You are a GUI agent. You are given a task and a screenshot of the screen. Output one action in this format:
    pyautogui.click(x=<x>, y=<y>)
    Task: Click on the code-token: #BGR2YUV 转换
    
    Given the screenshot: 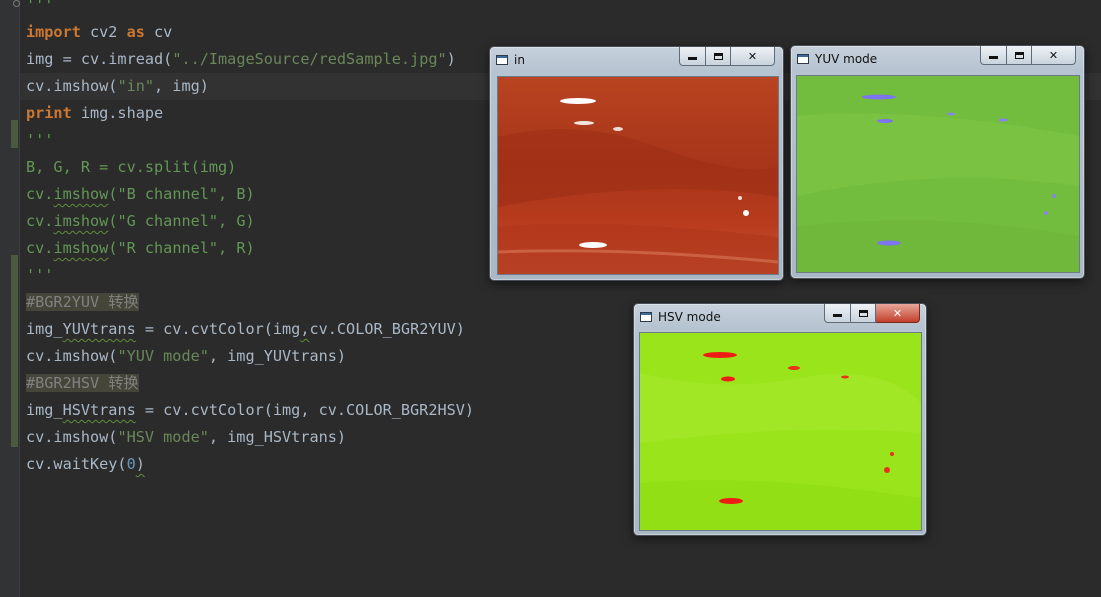 What is the action you would take?
    pyautogui.click(x=82, y=302)
    